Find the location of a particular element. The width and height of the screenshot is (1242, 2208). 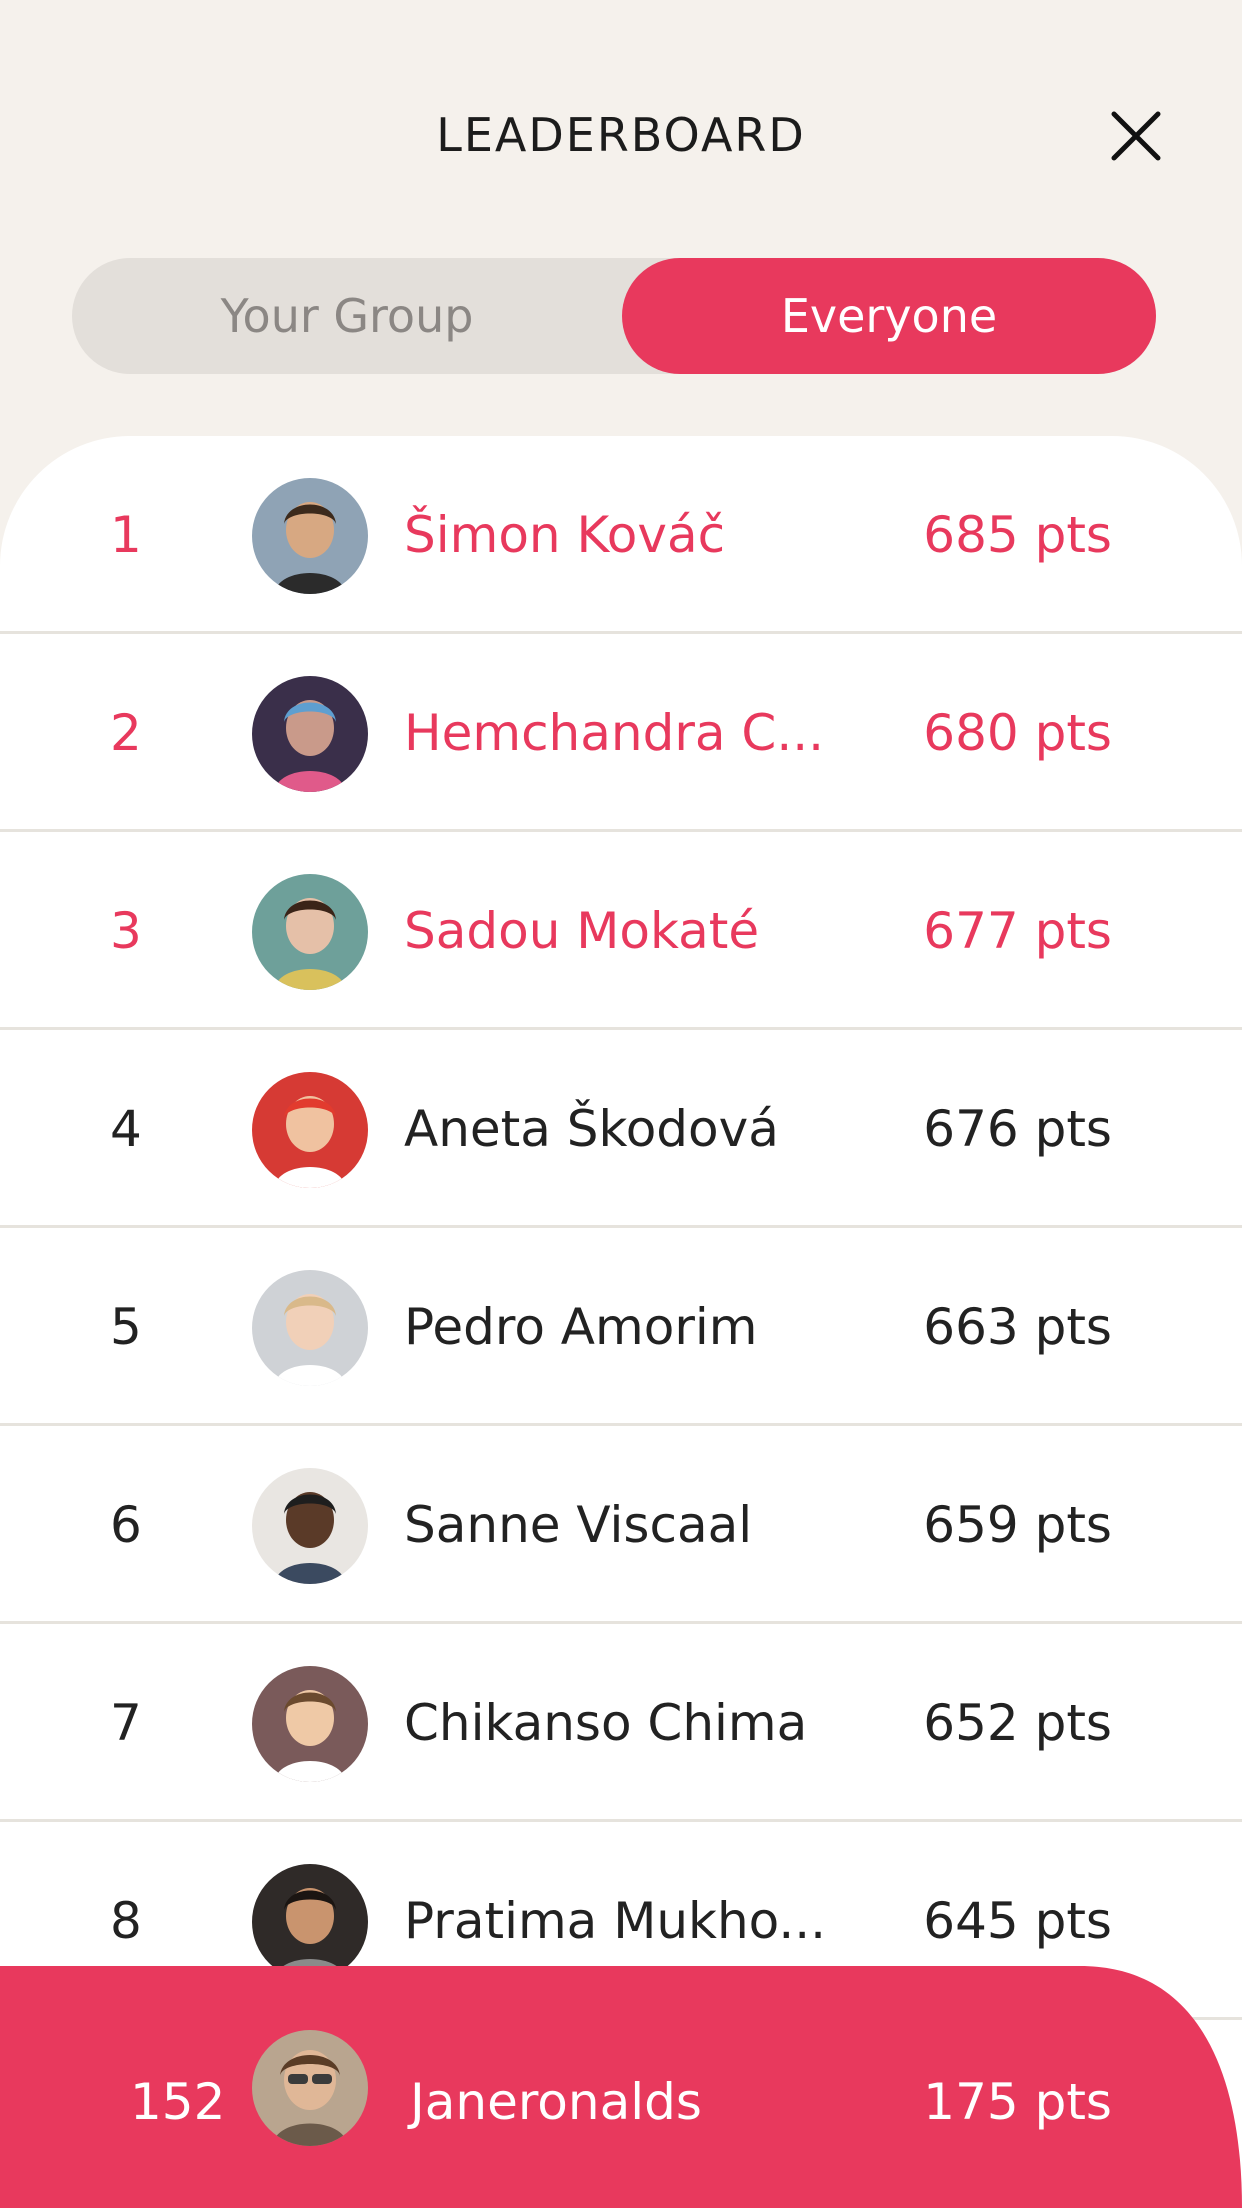

tab-your-group: Your Group is located at coordinates (347, 316).